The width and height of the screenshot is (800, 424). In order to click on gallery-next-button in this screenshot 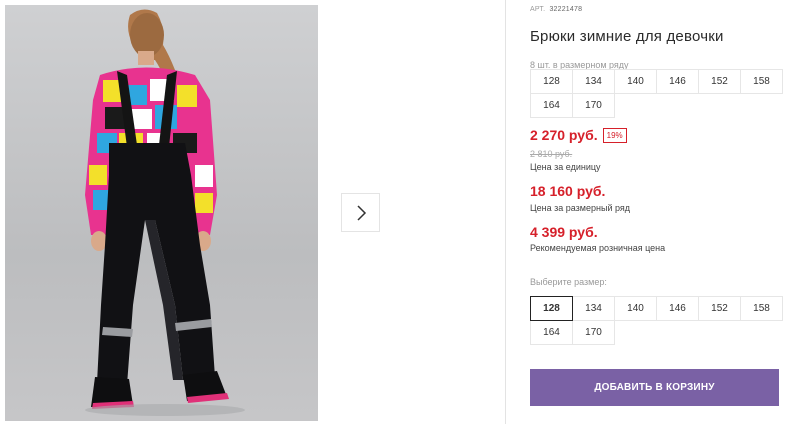, I will do `click(360, 212)`.